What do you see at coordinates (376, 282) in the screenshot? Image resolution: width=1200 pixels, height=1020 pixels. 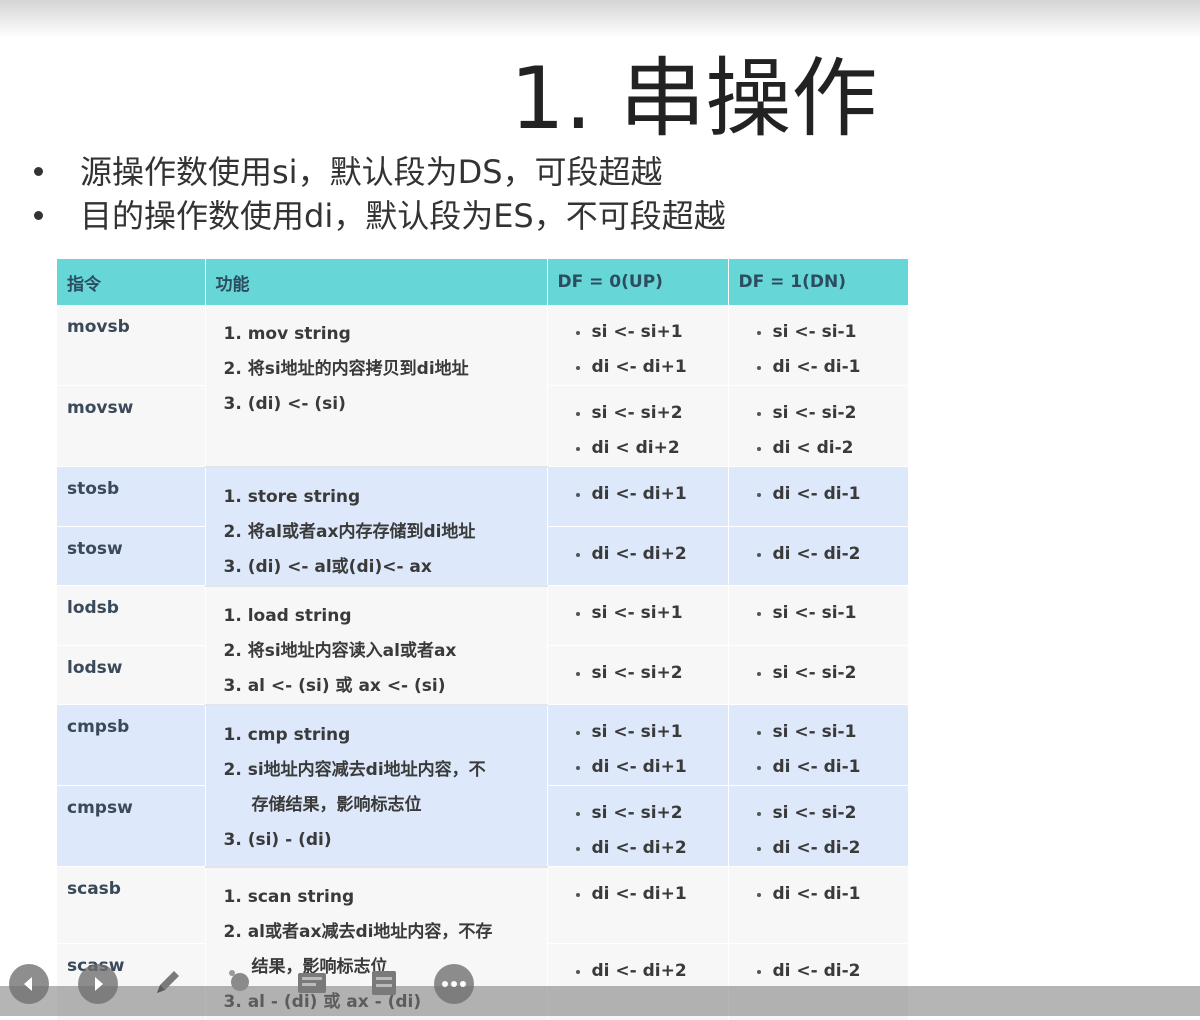 I see `header-func: 功能` at bounding box center [376, 282].